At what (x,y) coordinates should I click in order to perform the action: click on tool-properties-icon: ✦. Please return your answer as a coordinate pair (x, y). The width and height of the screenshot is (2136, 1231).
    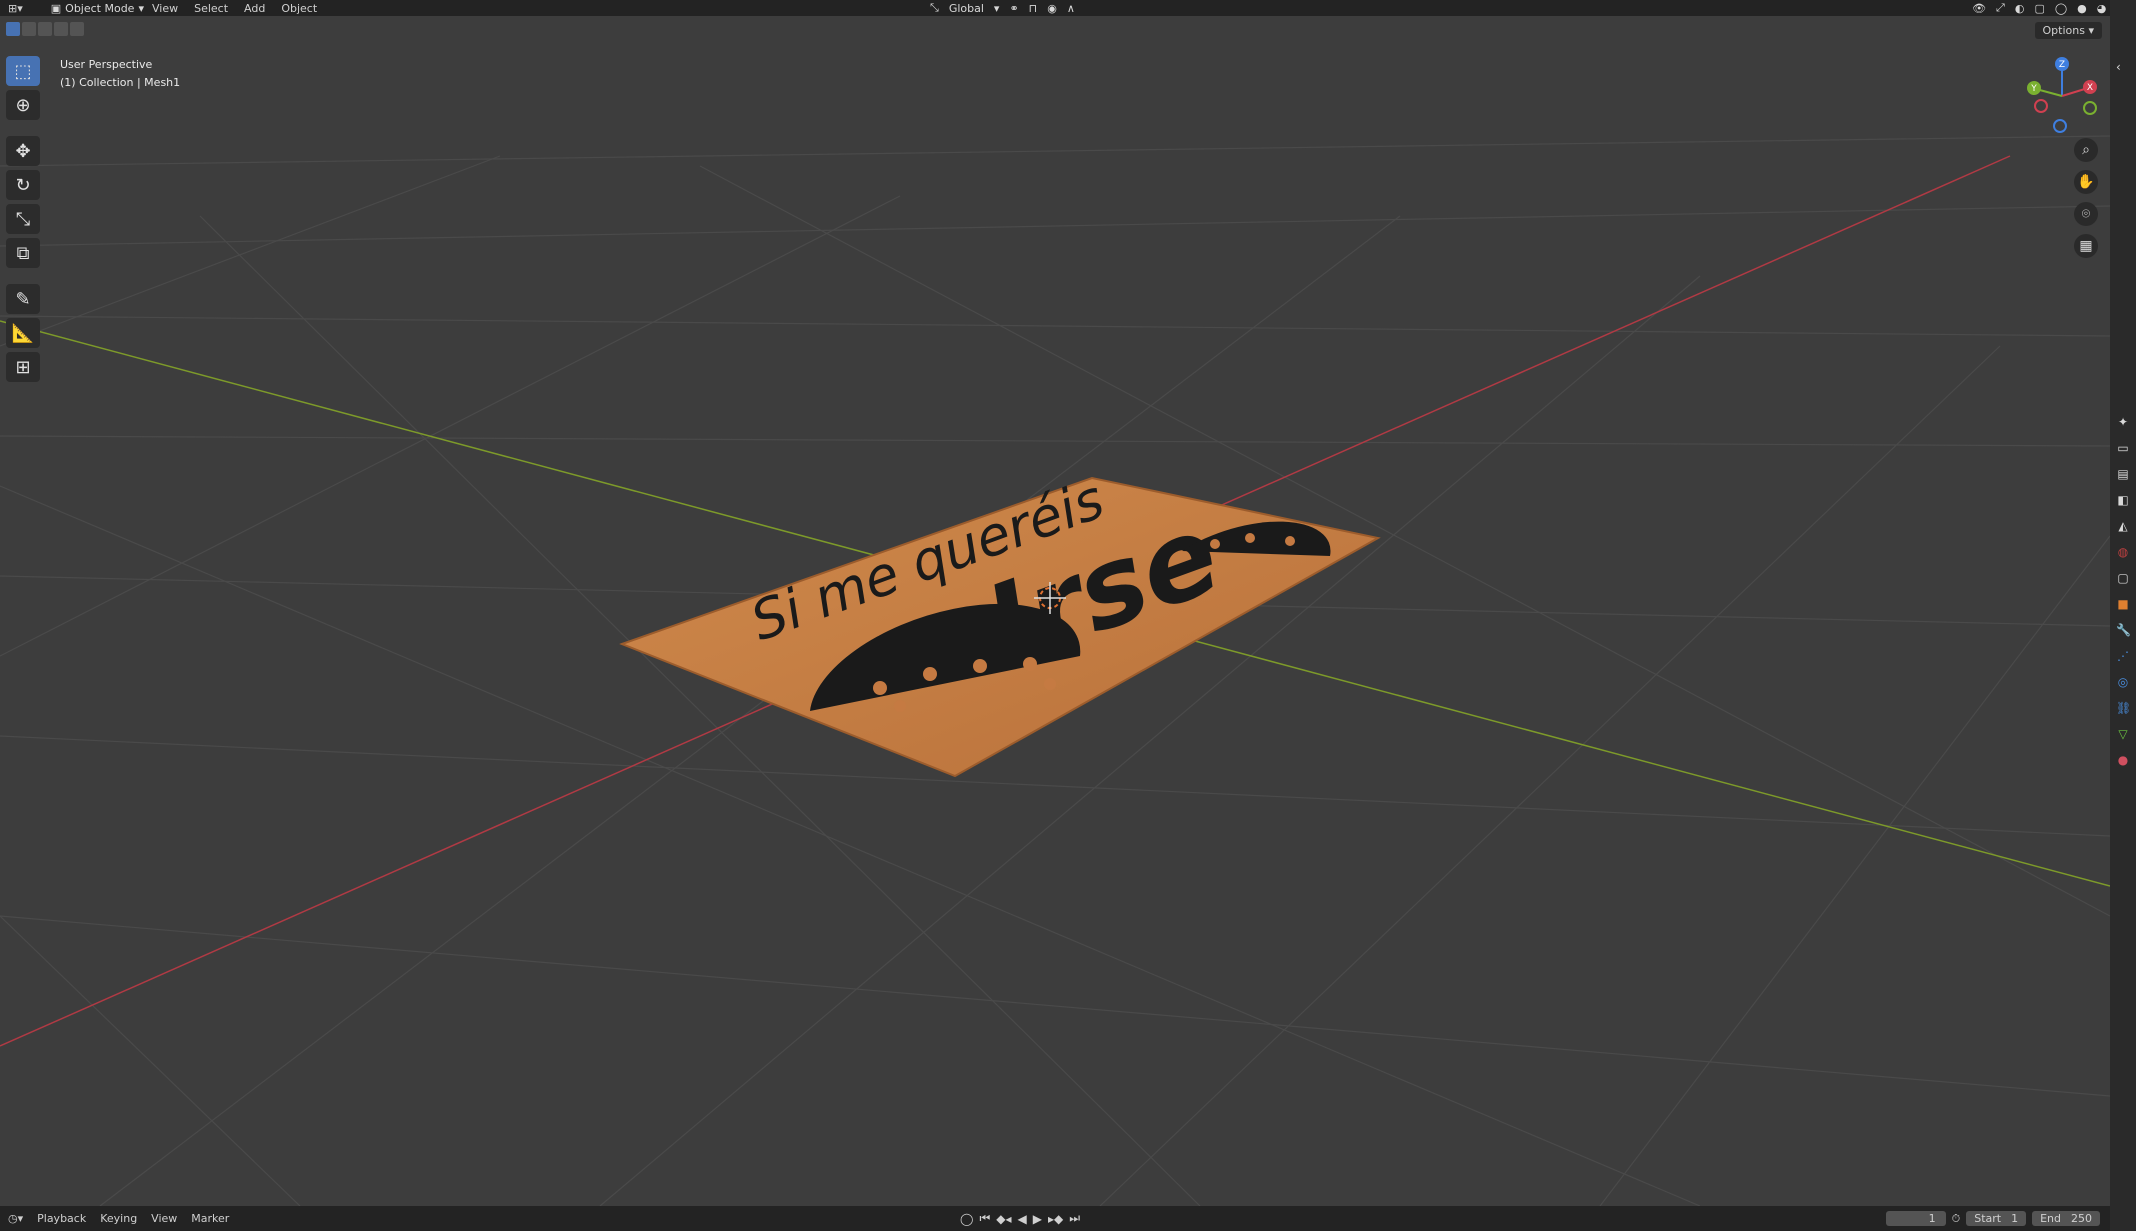
    Looking at the image, I should click on (2123, 422).